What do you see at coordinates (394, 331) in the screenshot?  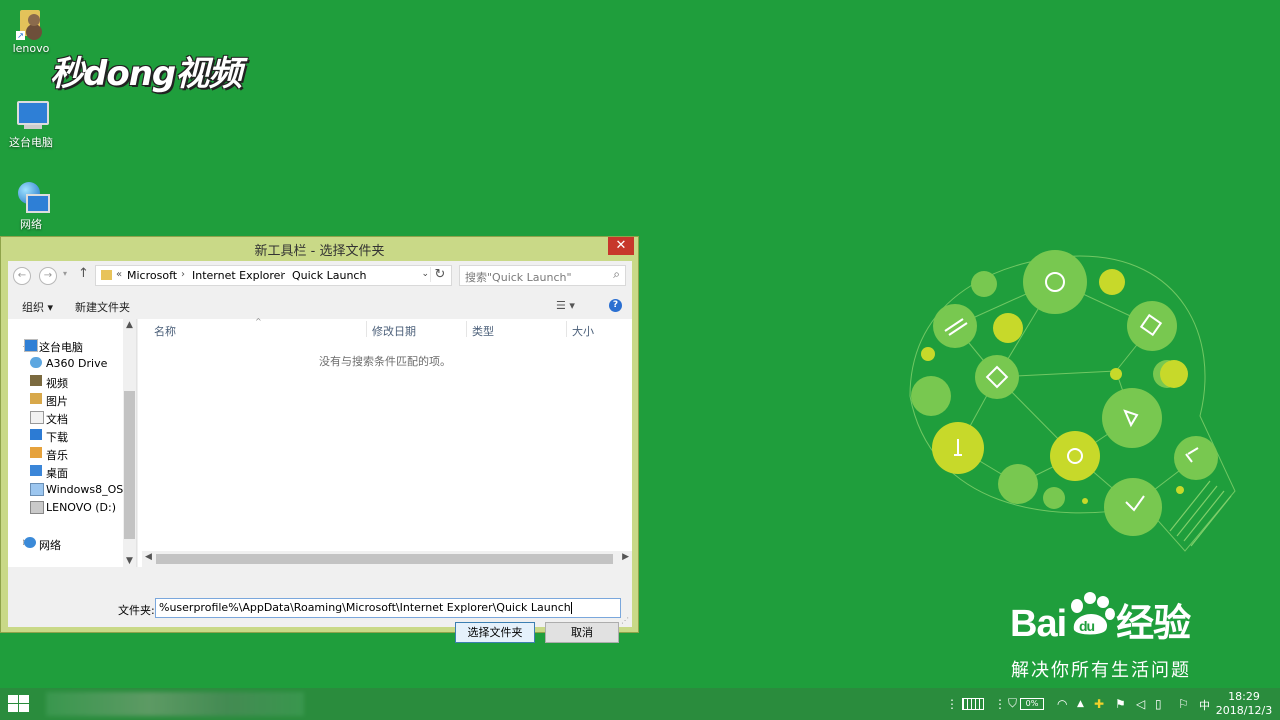 I see `column-header-date-modified: 修改日期` at bounding box center [394, 331].